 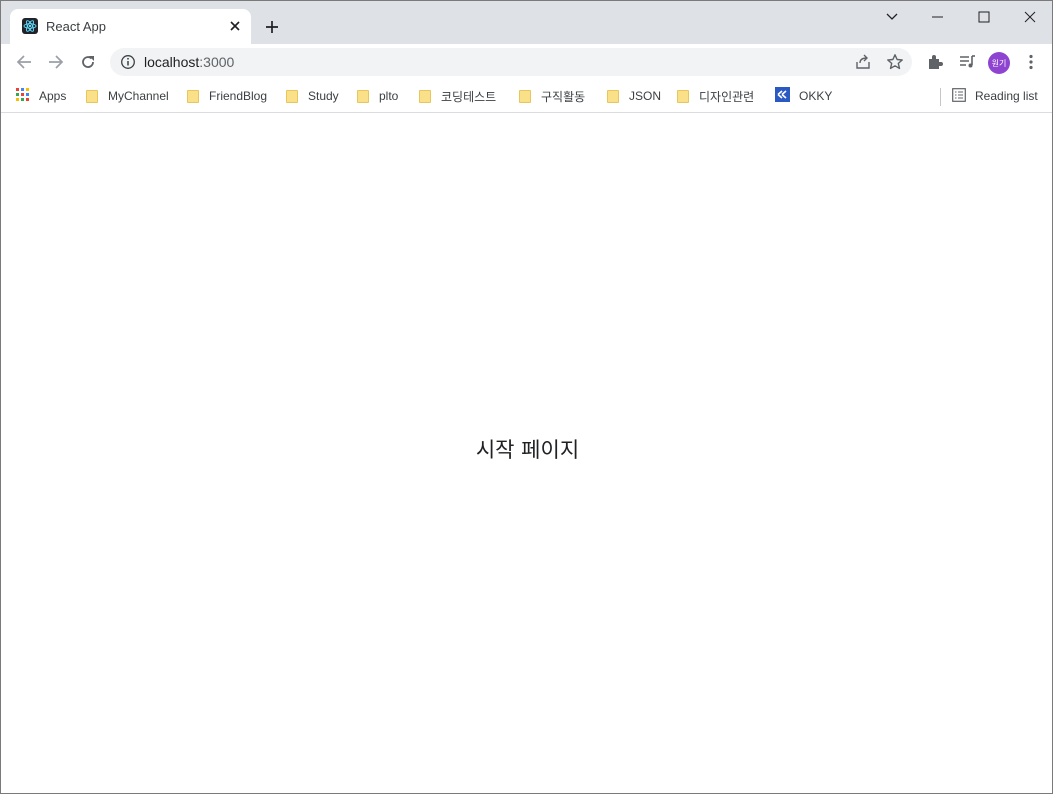 I want to click on bookmark-folder: MyChannel, so click(x=127, y=96).